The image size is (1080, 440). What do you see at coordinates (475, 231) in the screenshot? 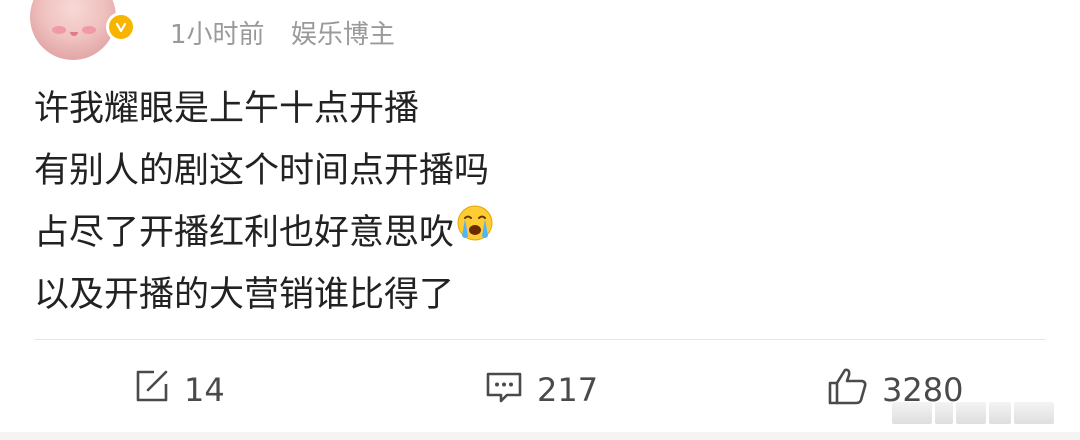
I see `crying-face-emoji-icon` at bounding box center [475, 231].